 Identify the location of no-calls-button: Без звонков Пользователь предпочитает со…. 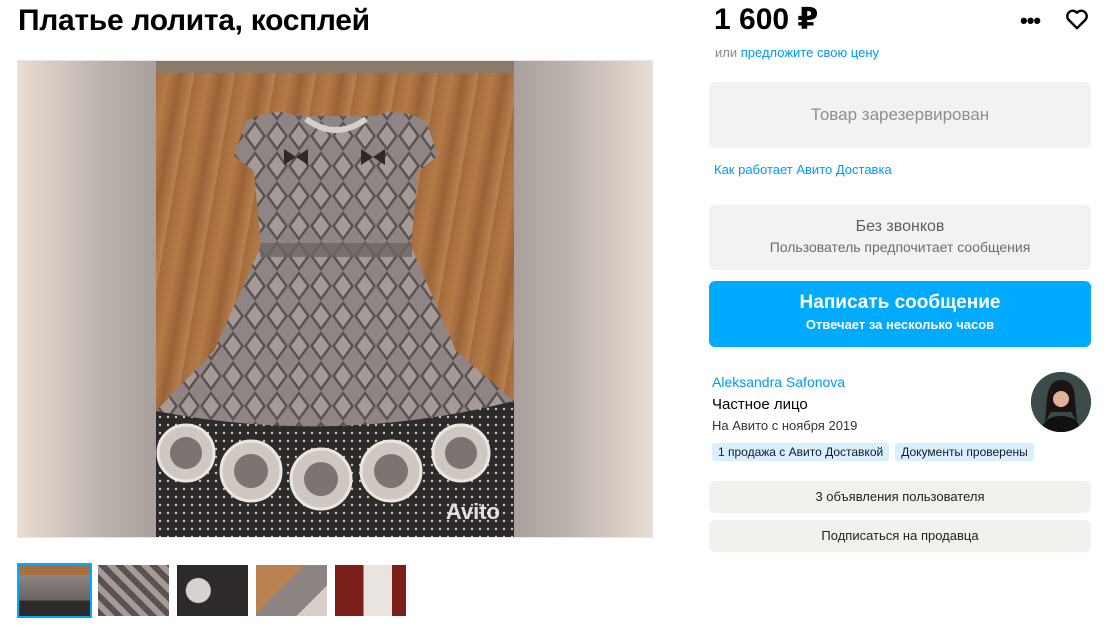
(900, 237).